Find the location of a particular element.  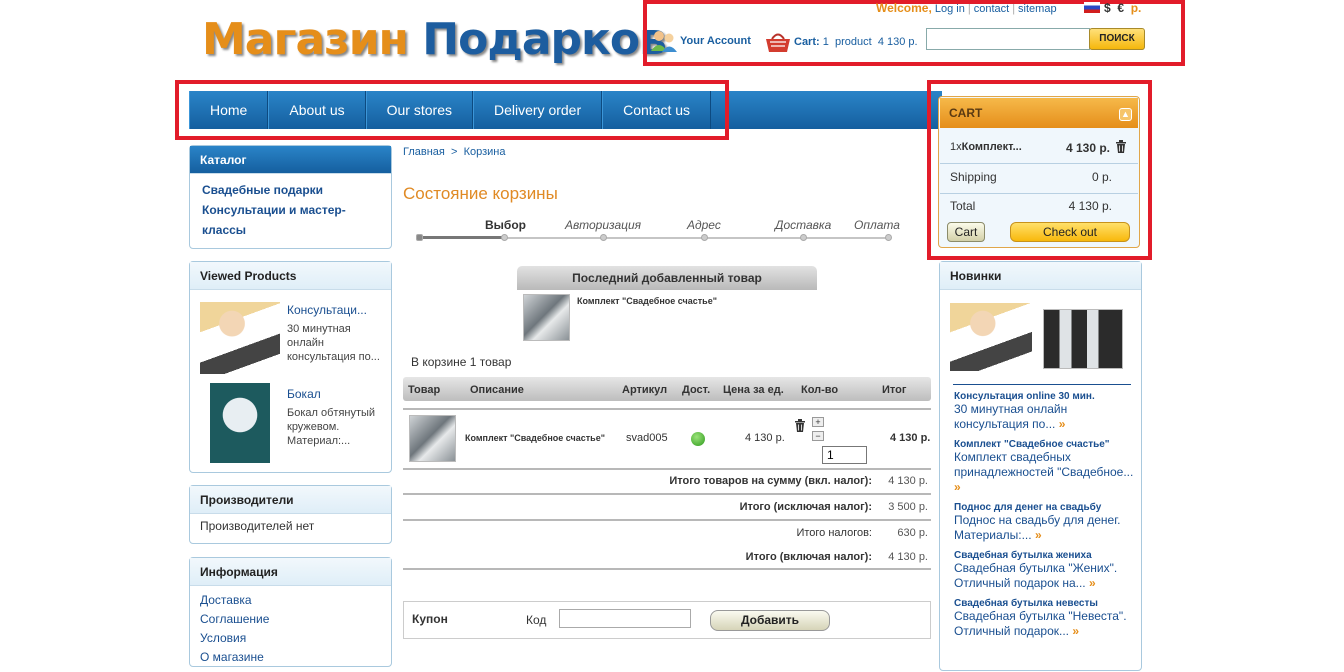

header-cart-link: Cart: 1 product 4 130 р. is located at coordinates (841, 42).